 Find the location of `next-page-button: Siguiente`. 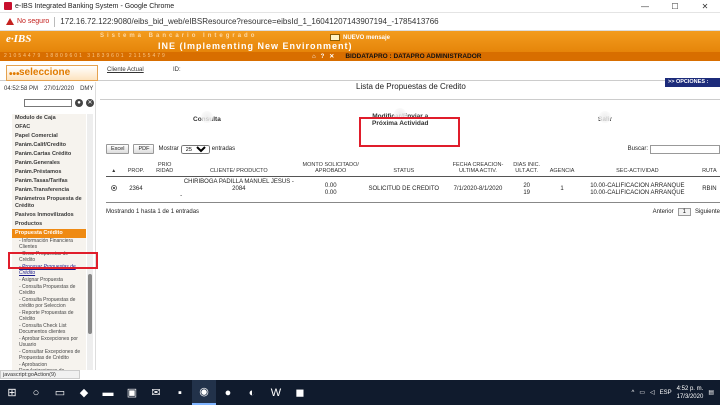

next-page-button: Siguiente is located at coordinates (707, 212).